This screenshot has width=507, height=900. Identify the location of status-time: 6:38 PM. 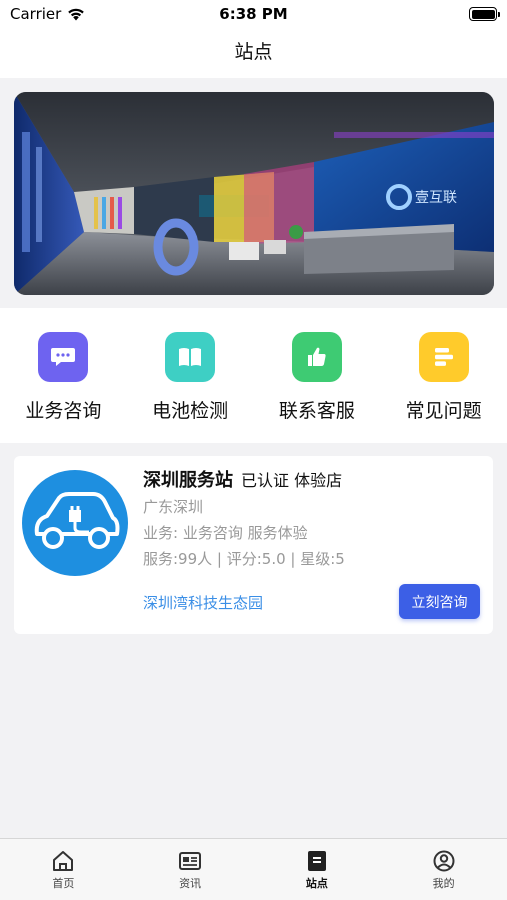
(253, 14).